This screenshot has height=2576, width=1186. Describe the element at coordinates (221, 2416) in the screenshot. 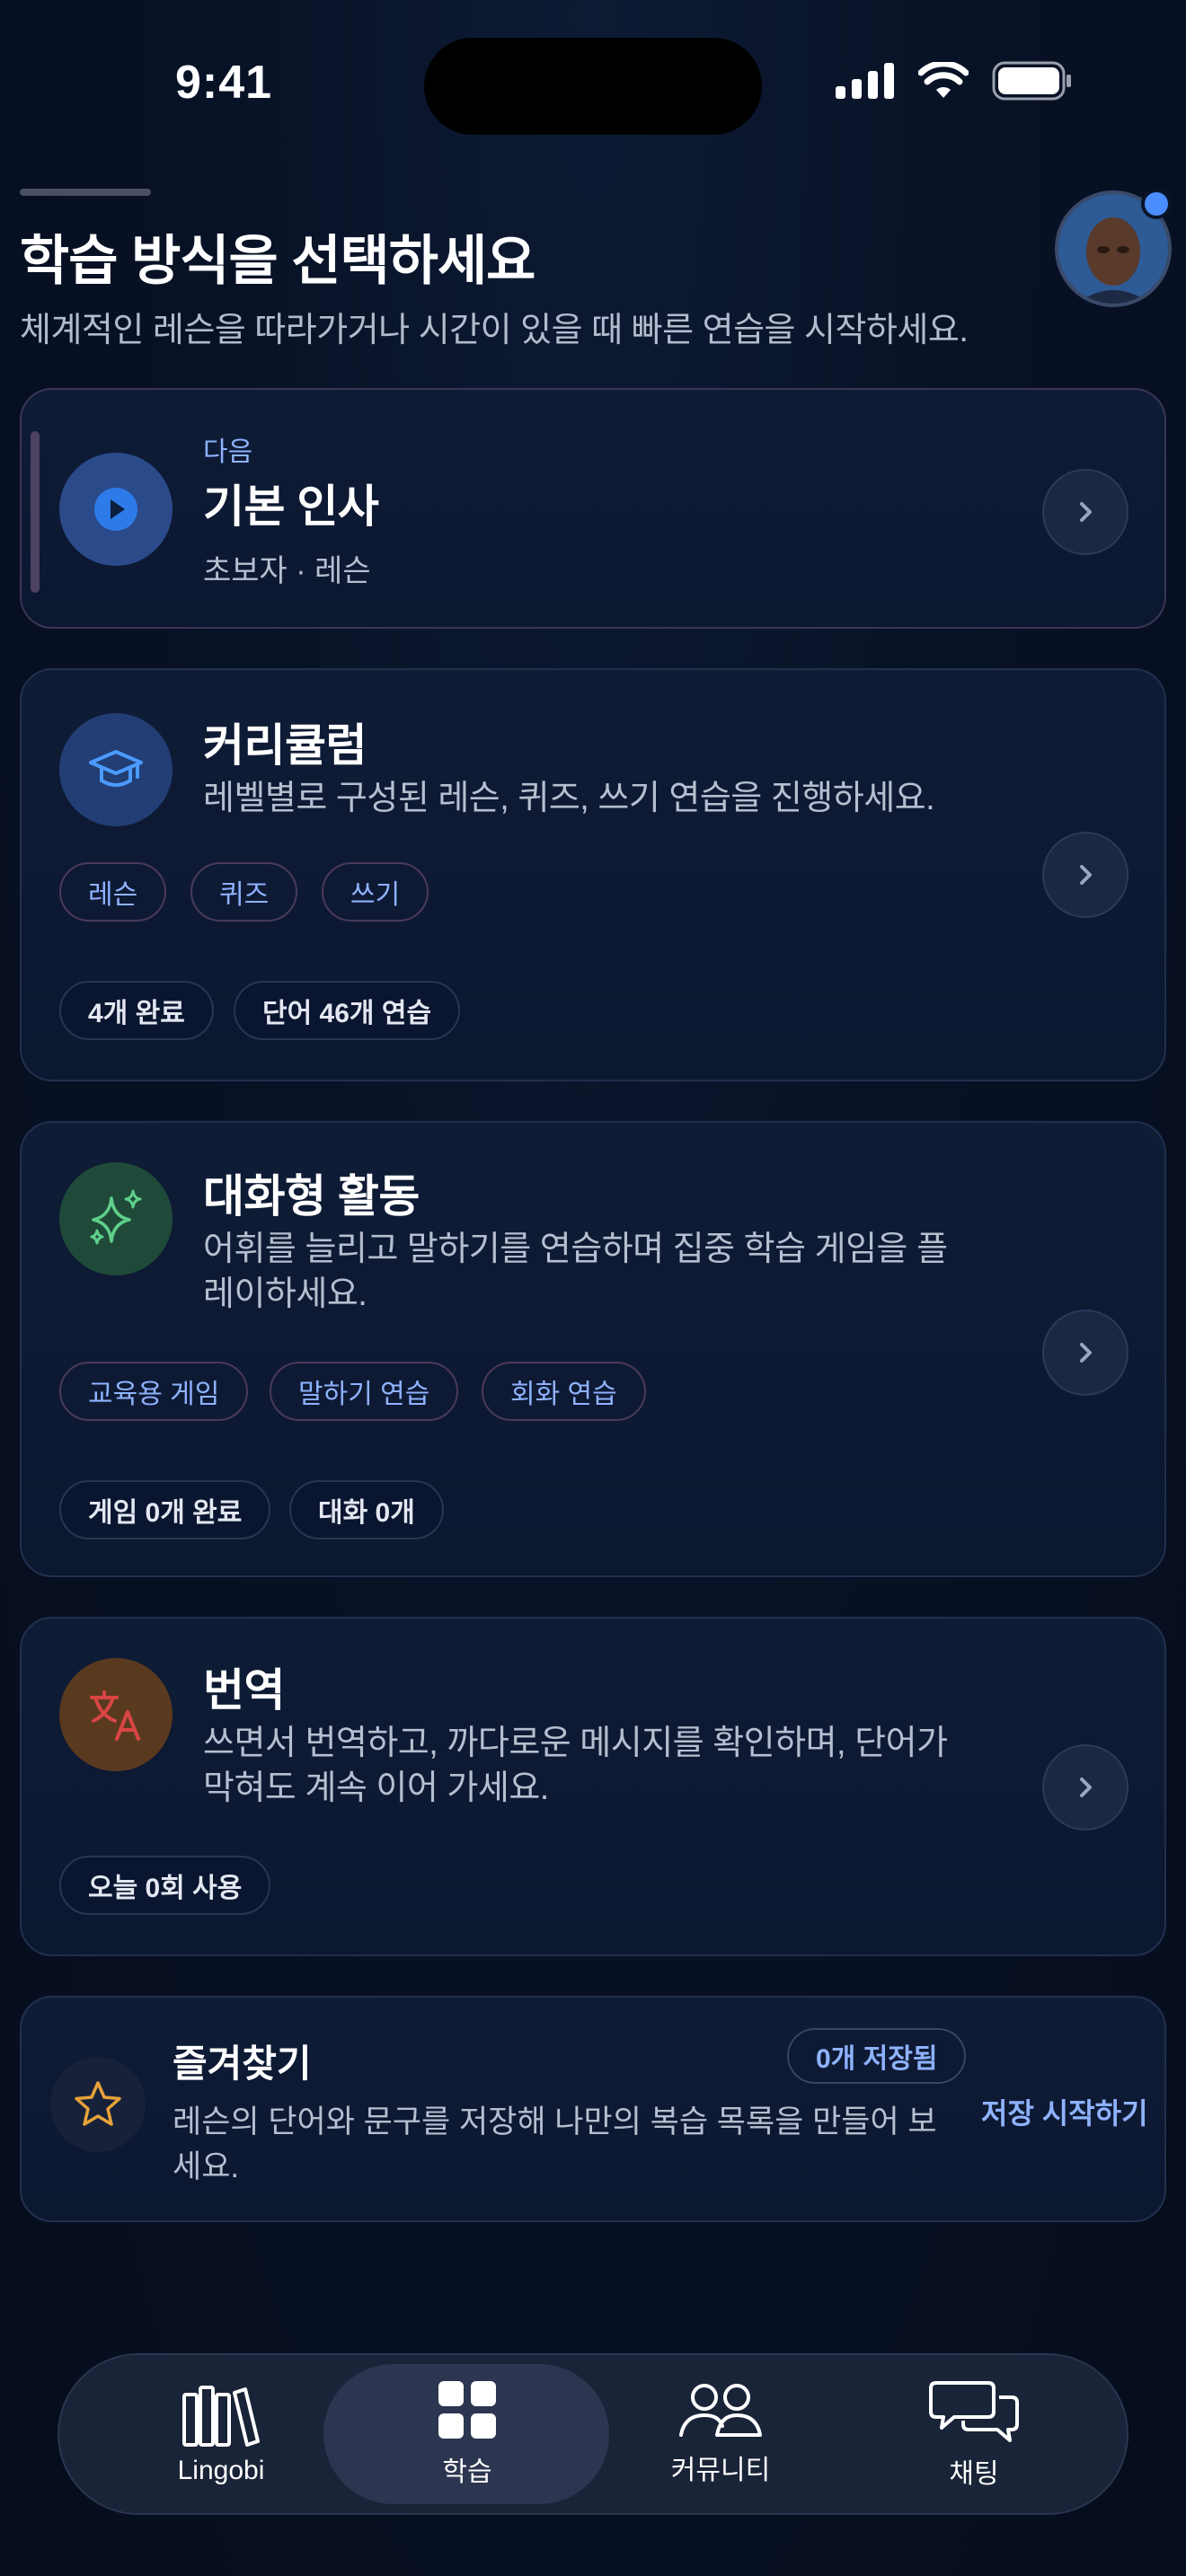

I see `library-icon` at that location.